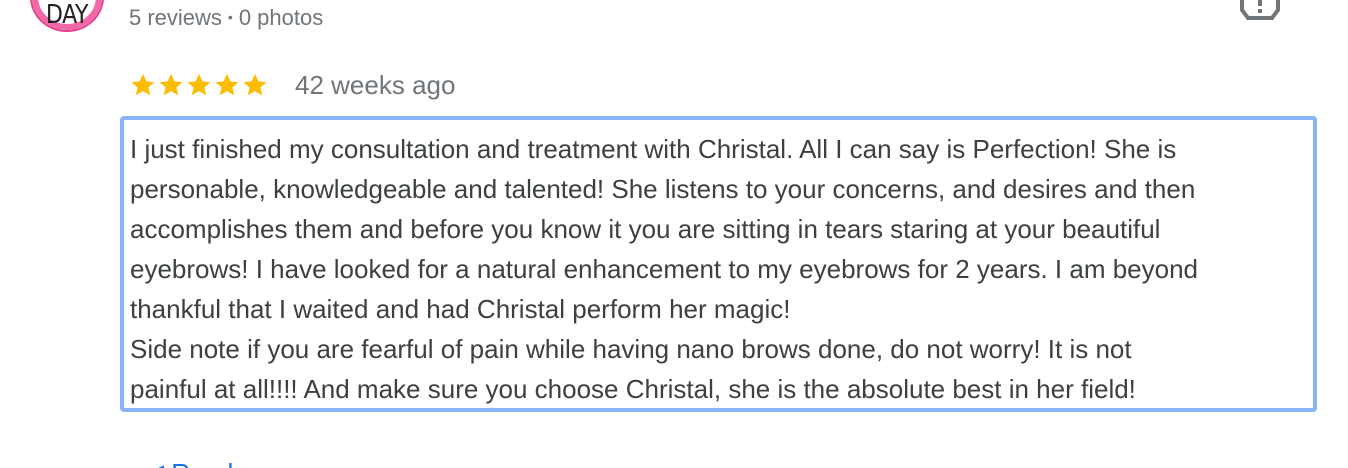 The width and height of the screenshot is (1348, 468). I want to click on reviewer-meta: 5 reviews • 0 photos, so click(226, 18).